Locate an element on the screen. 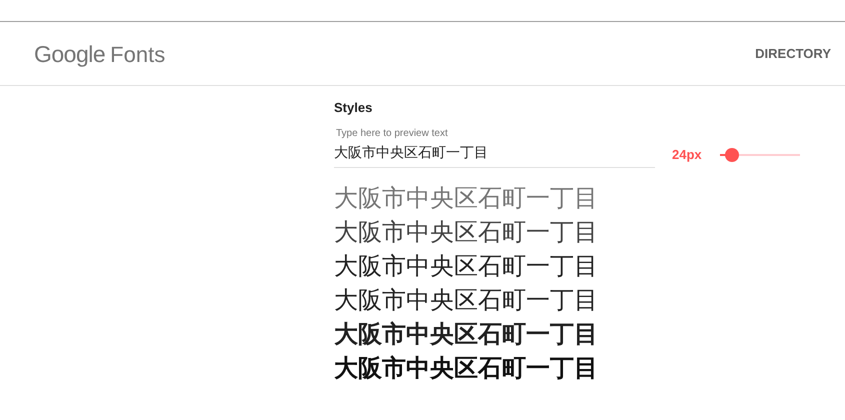  field-label: Type here to preview text is located at coordinates (392, 133).